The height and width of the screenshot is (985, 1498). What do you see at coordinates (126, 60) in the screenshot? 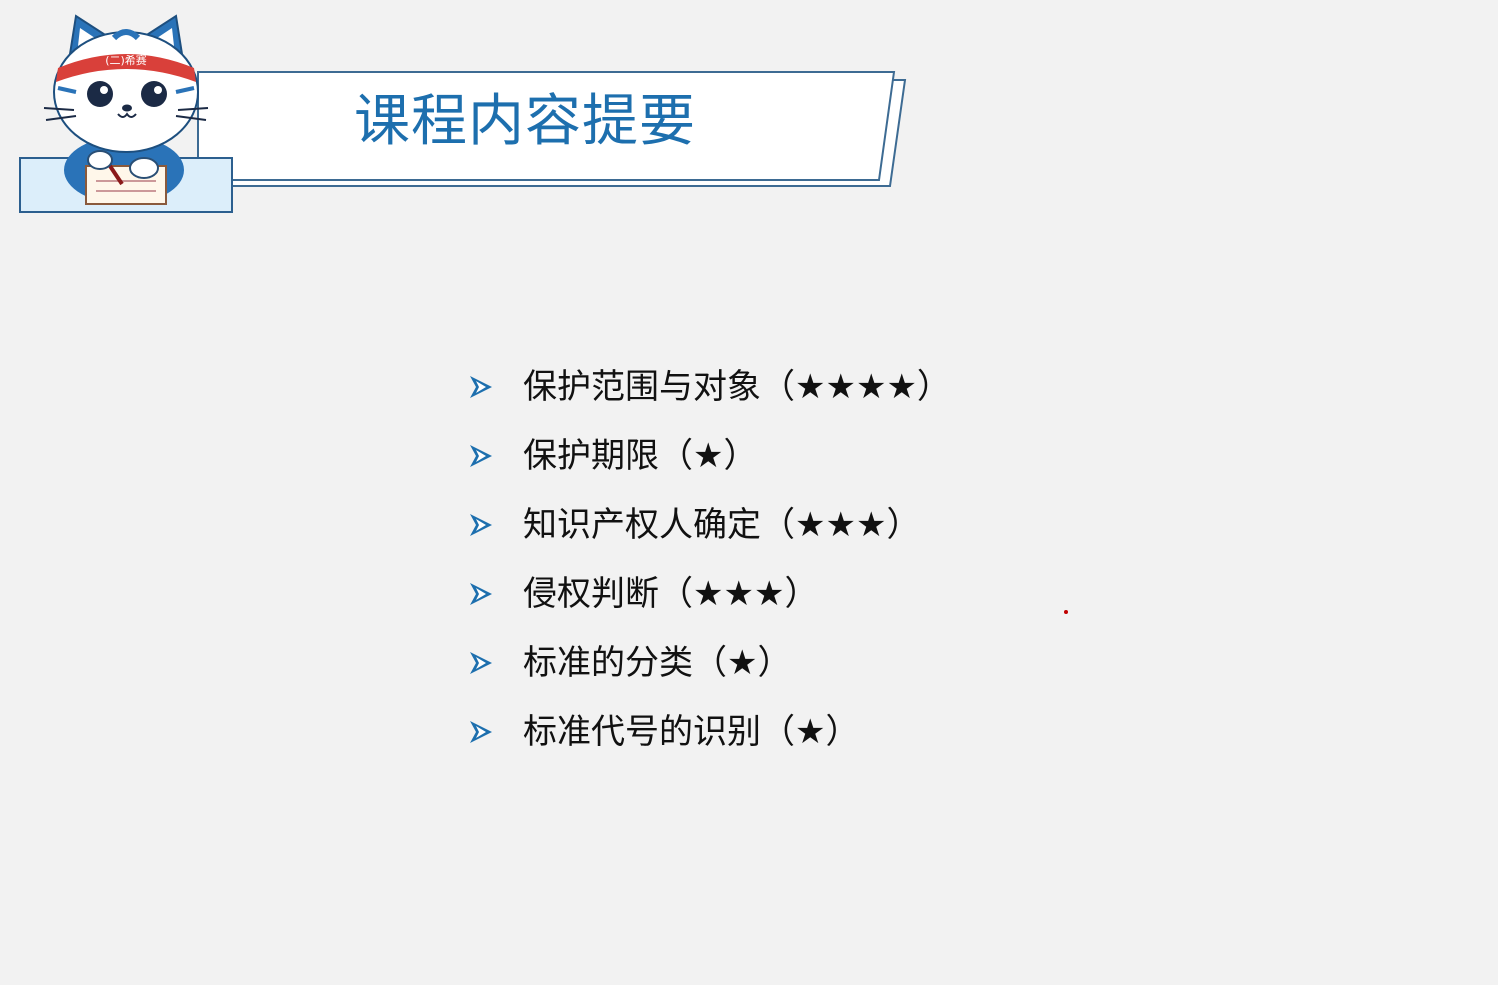
I see `mascot-headband-text: (二)希赛` at bounding box center [126, 60].